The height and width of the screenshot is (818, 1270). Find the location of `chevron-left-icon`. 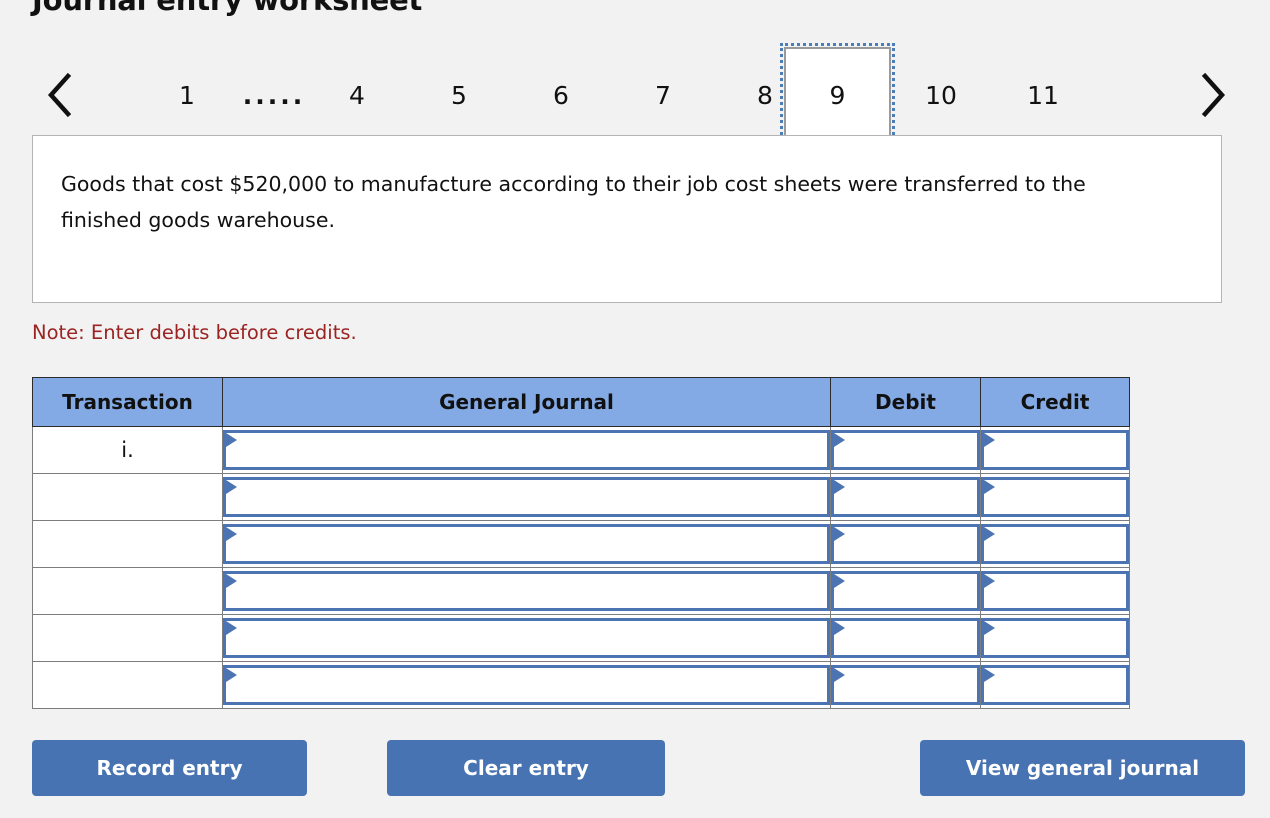

chevron-left-icon is located at coordinates (60, 95).